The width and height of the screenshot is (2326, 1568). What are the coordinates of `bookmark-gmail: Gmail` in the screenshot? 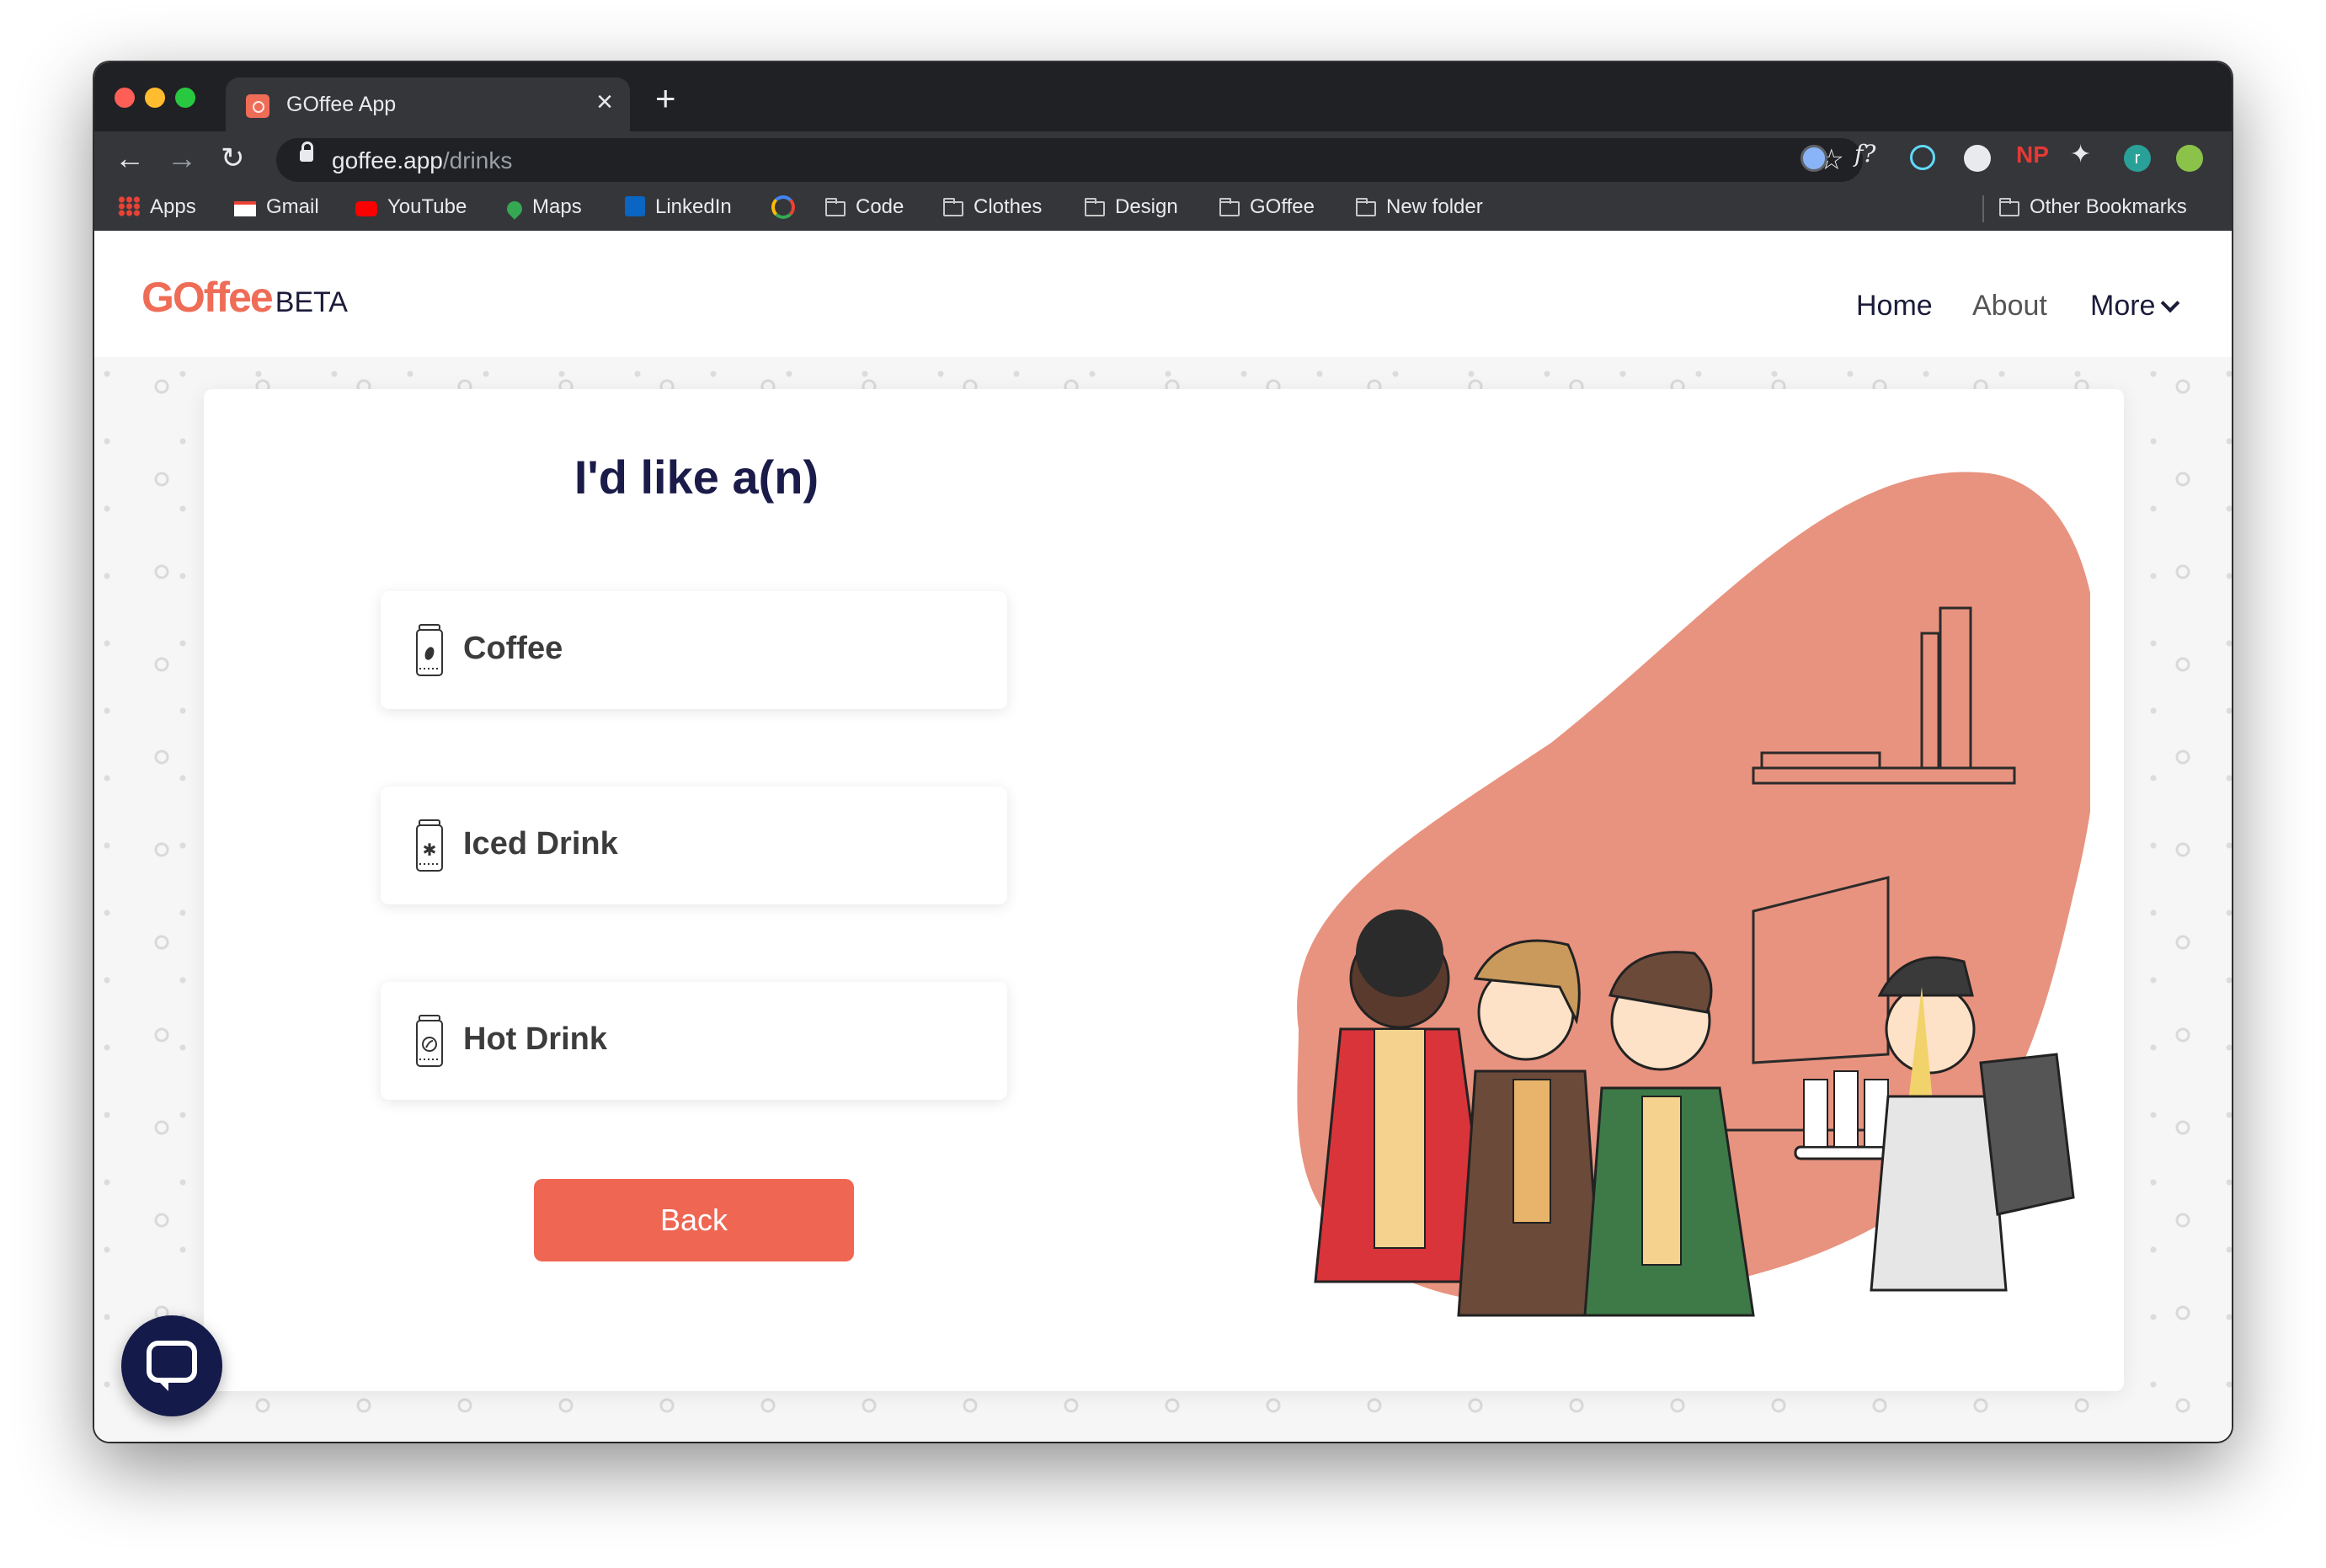 It's located at (277, 207).